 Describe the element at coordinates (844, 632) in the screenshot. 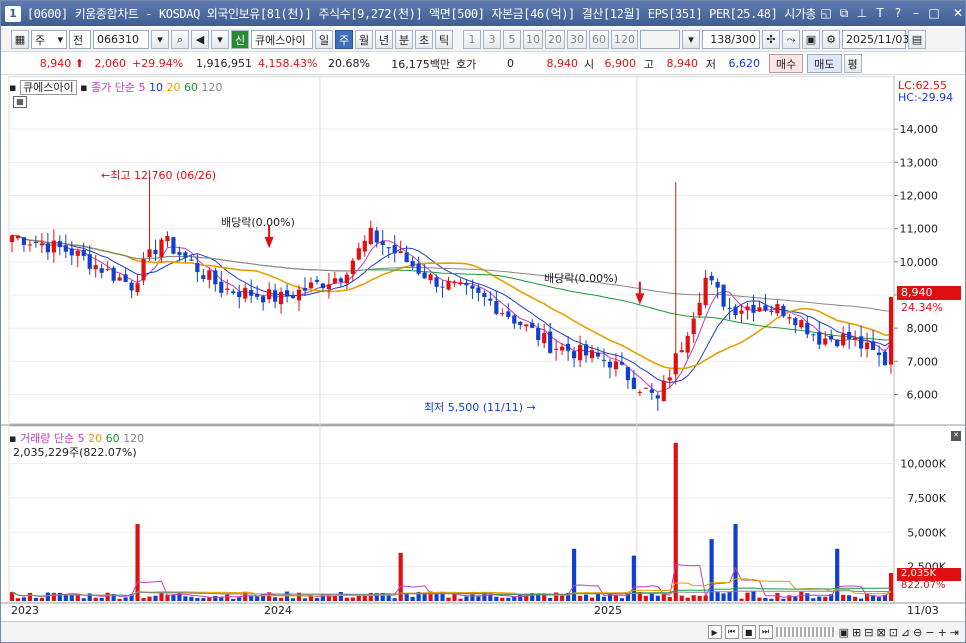

I see `chart-type-icon: ▣` at that location.